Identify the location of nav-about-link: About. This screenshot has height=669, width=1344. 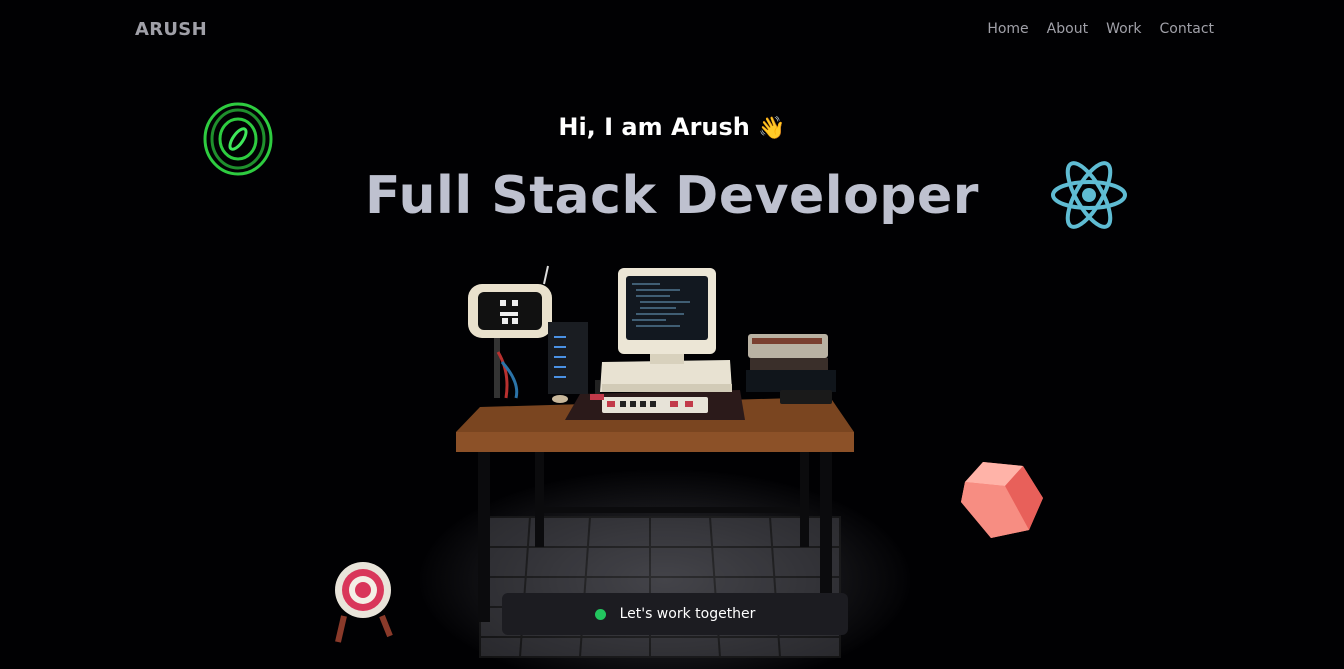
(1067, 29).